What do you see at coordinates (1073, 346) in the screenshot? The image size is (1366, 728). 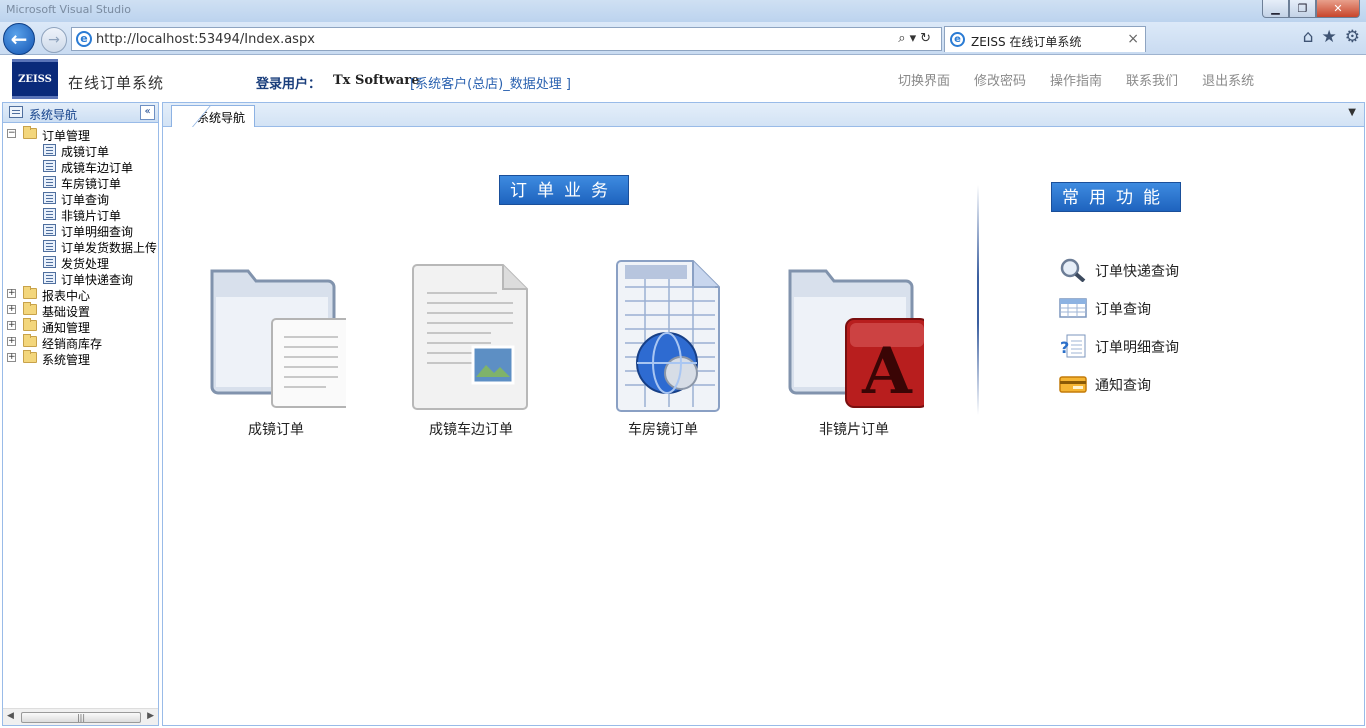 I see `help-document-icon: ?` at bounding box center [1073, 346].